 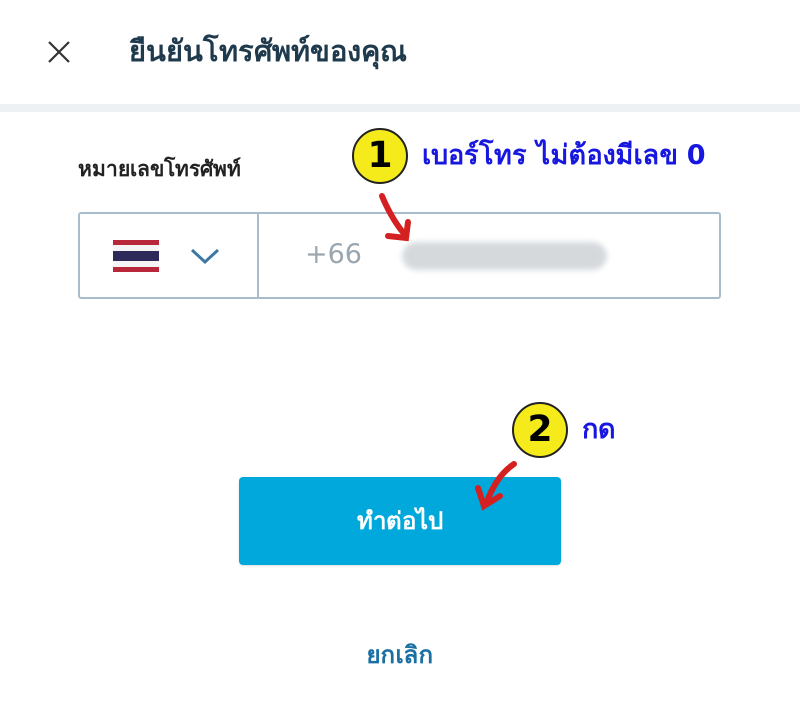 What do you see at coordinates (599, 429) in the screenshot?
I see `annotation-text: กด` at bounding box center [599, 429].